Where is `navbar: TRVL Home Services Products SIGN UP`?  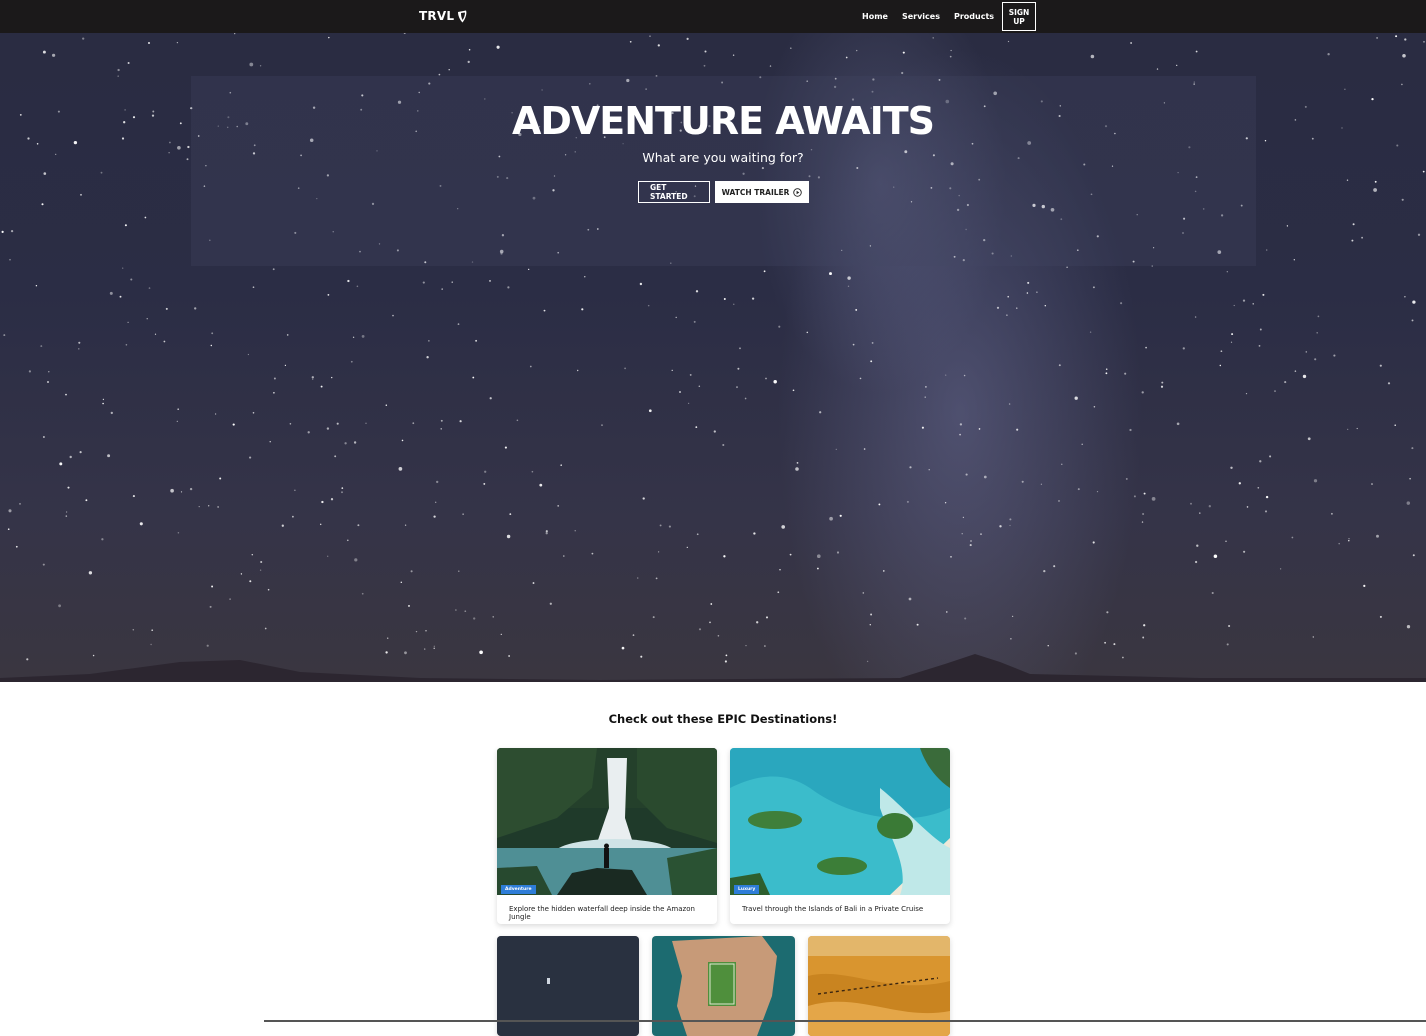
navbar: TRVL Home Services Products SIGN UP is located at coordinates (713, 16).